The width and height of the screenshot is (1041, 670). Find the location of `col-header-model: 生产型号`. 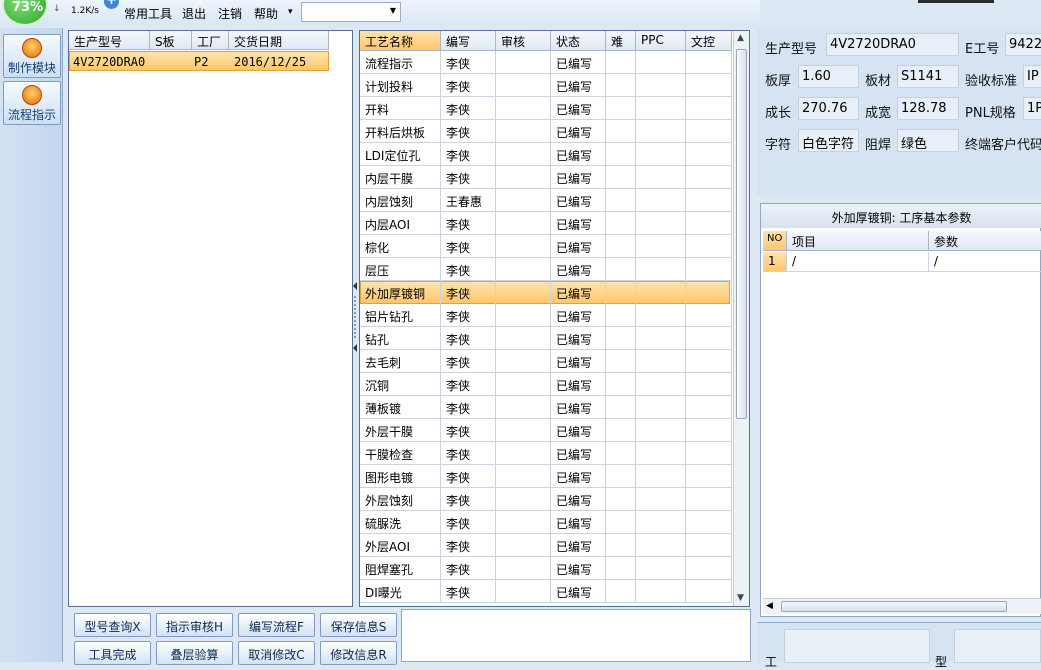

col-header-model: 生产型号 is located at coordinates (109, 40).